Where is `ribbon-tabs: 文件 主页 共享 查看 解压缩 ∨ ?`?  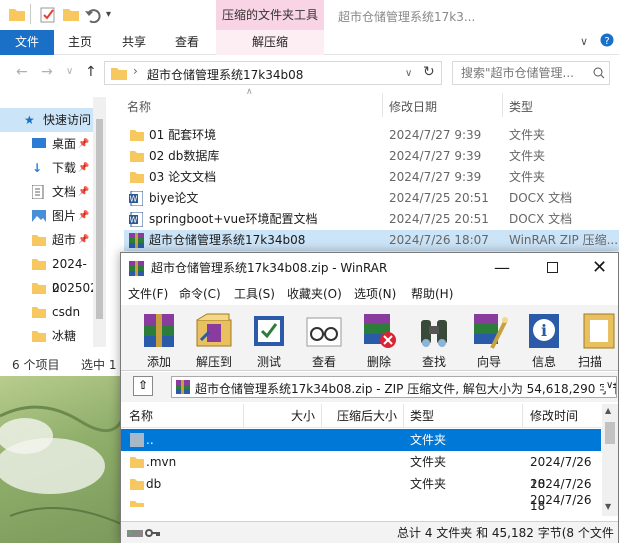 ribbon-tabs: 文件 主页 共享 查看 解压缩 ∨ ? is located at coordinates (309, 42).